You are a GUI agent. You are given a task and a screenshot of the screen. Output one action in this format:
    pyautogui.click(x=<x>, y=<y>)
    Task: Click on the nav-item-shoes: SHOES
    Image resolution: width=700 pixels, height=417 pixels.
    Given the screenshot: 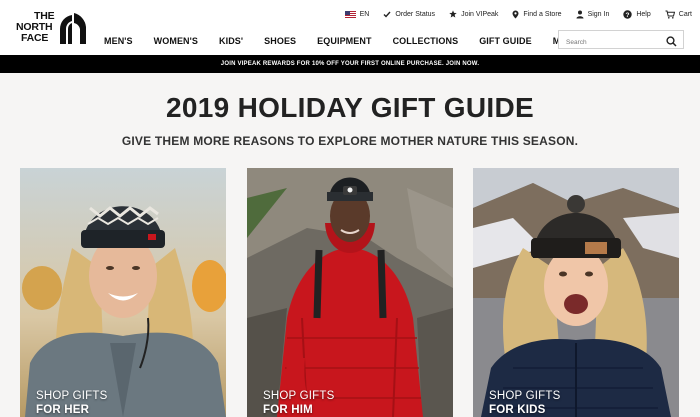 What is the action you would take?
    pyautogui.click(x=280, y=41)
    